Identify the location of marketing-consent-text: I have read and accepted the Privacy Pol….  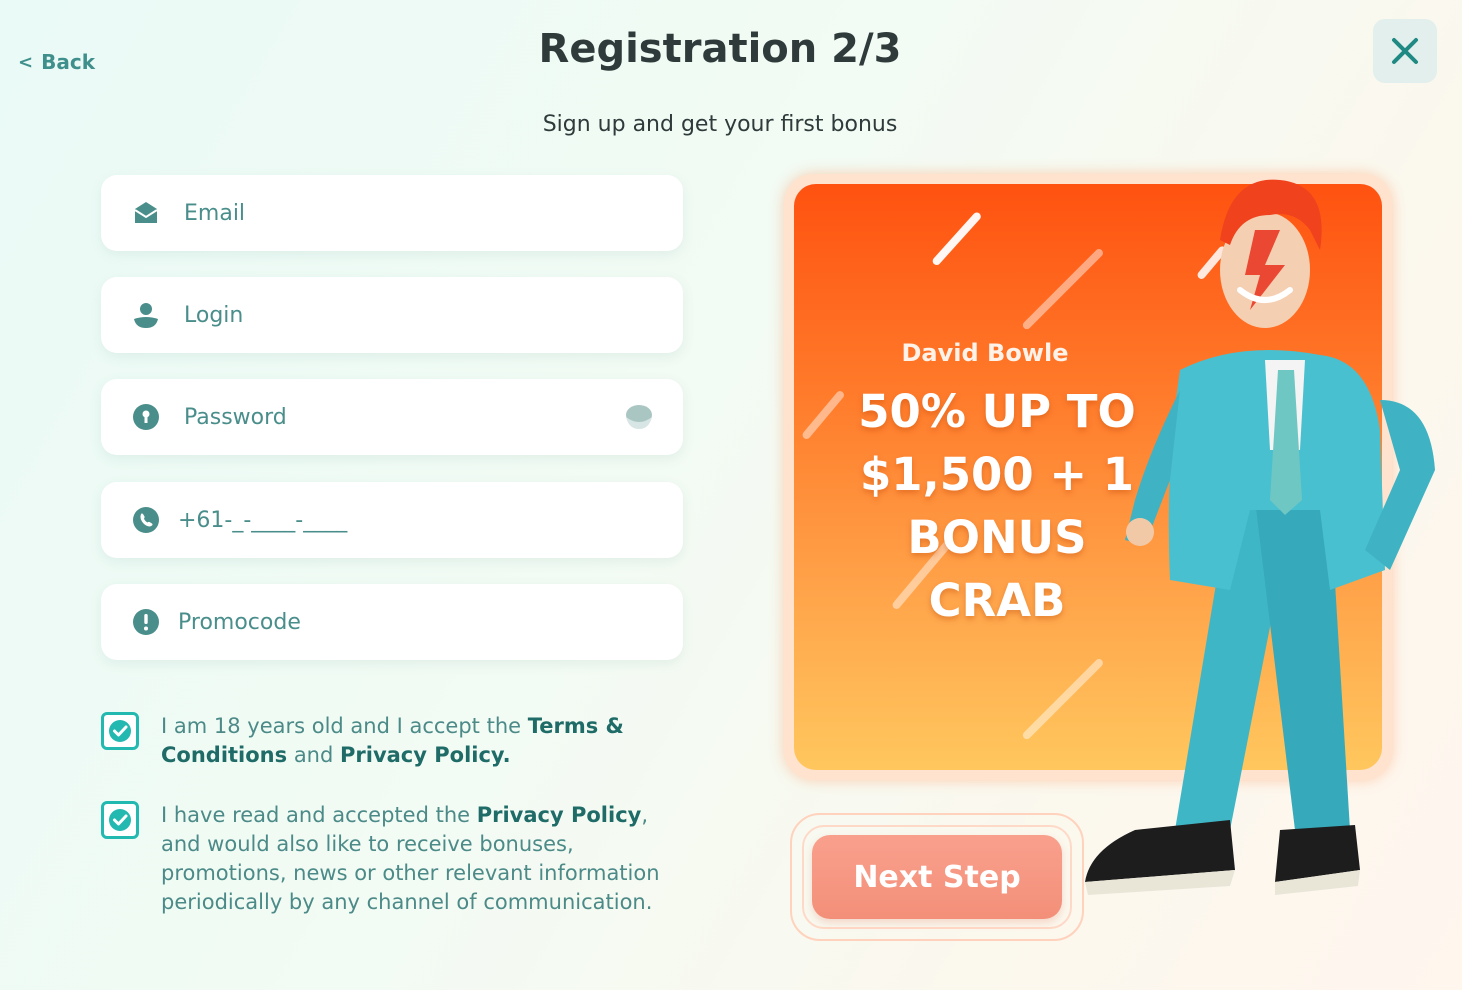
(421, 859).